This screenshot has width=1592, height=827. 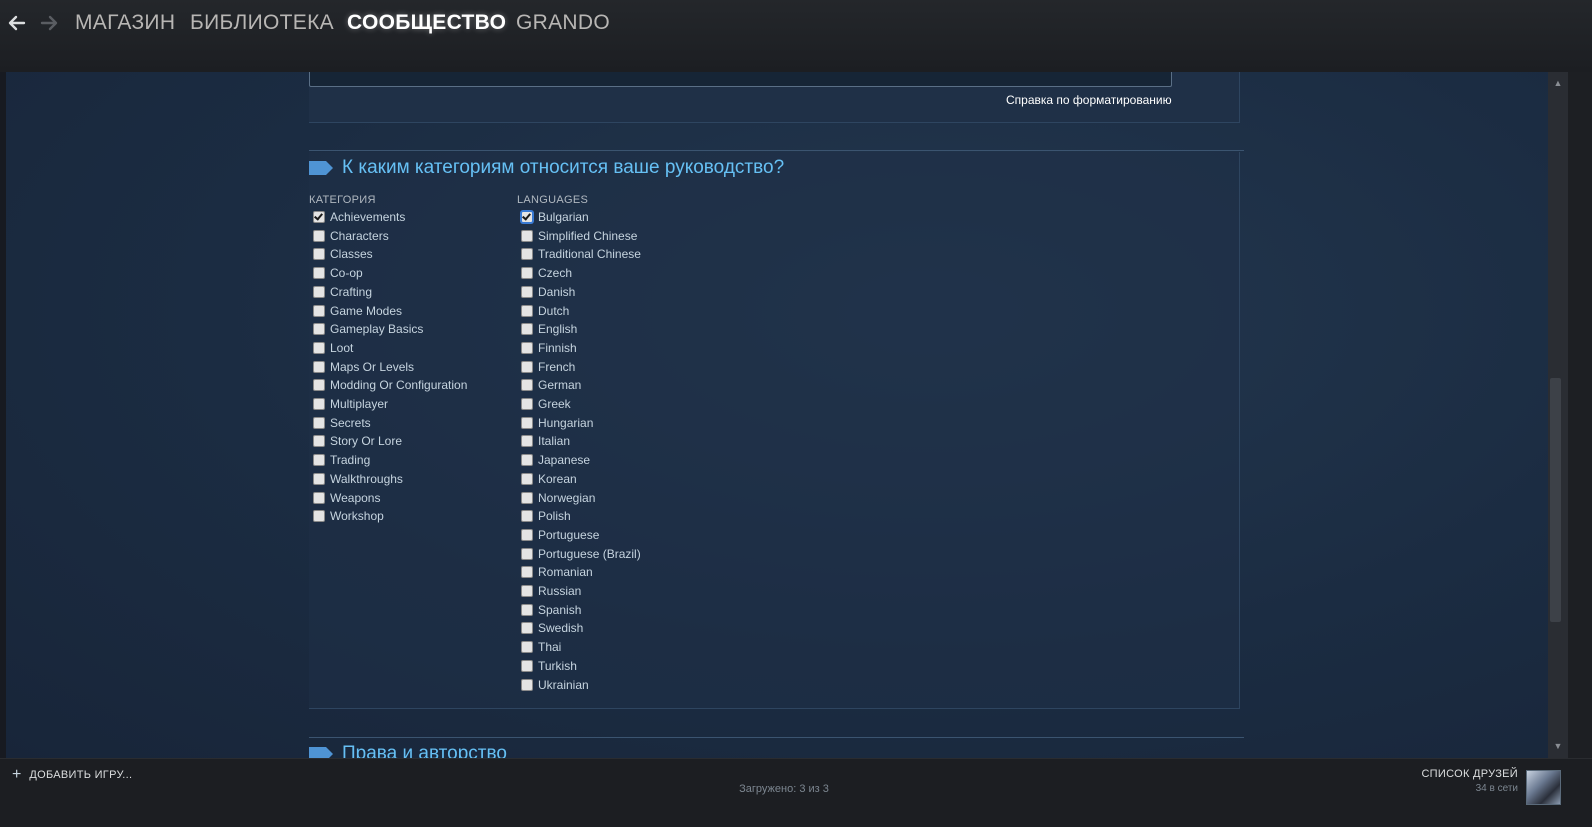 I want to click on language-option: Simplified Chinese, so click(x=577, y=236).